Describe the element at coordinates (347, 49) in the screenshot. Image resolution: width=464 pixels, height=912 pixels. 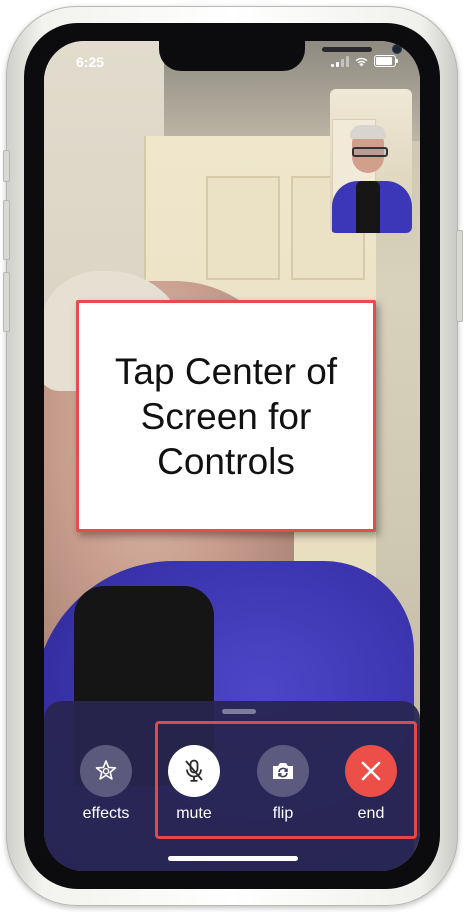
I see `earpiece-speaker` at that location.